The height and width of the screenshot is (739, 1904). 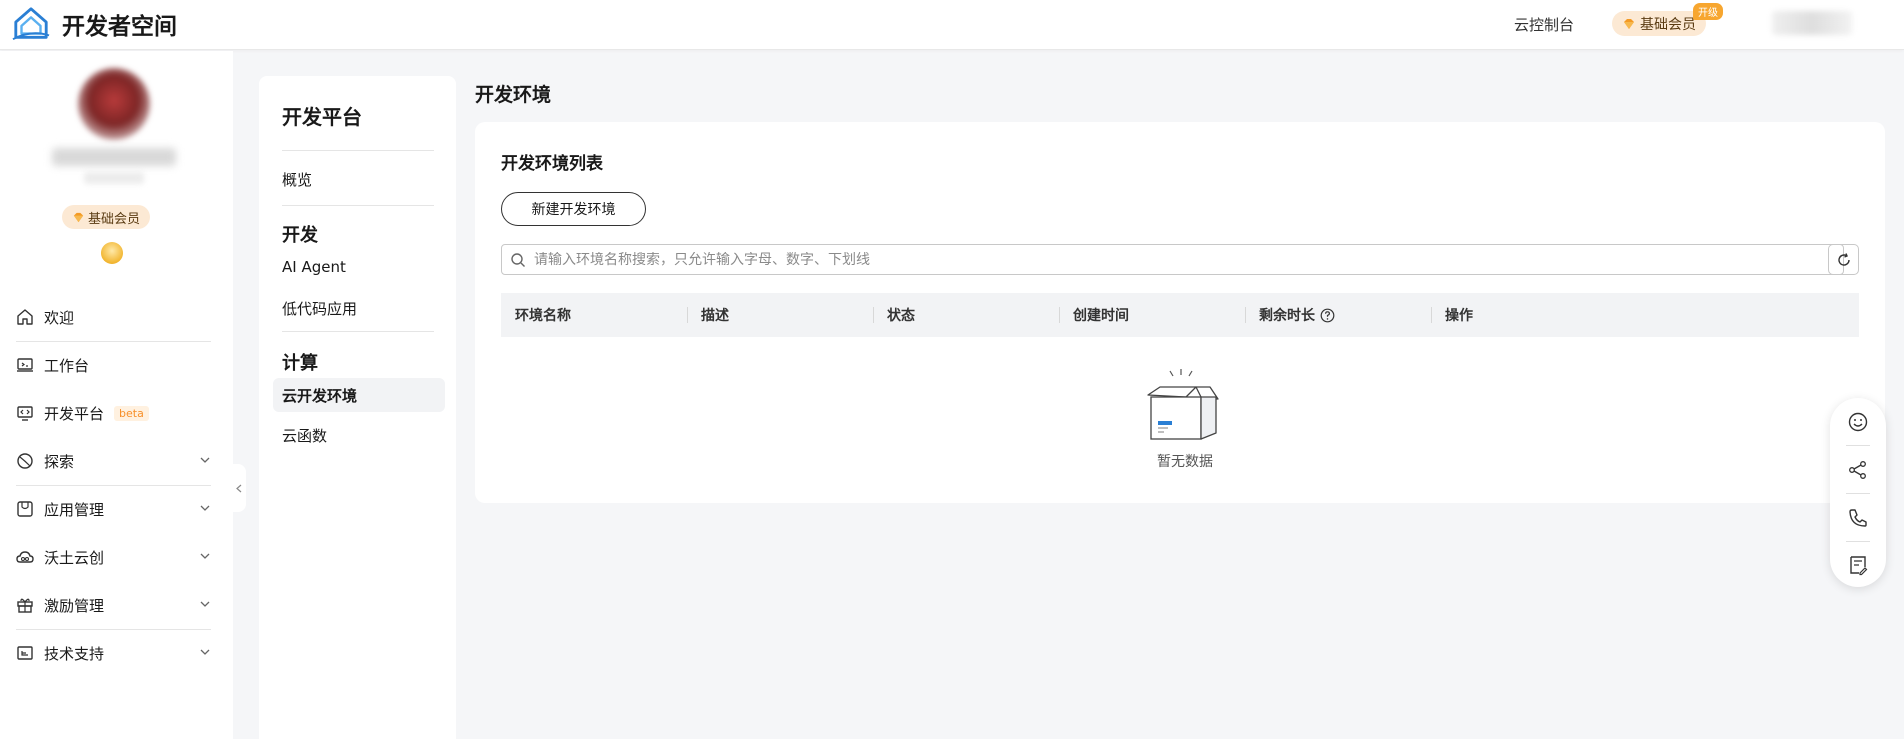 I want to click on smile-icon, so click(x=1858, y=421).